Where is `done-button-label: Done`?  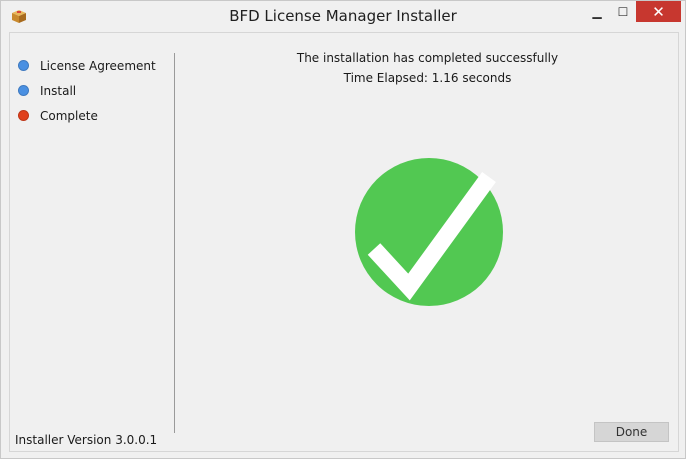
done-button-label: Done is located at coordinates (631, 432).